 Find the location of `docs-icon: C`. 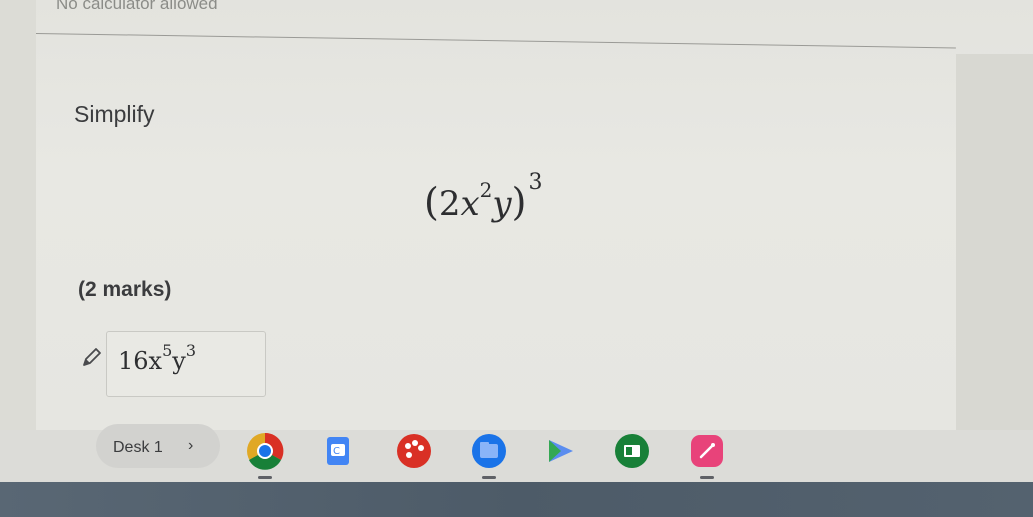

docs-icon: C is located at coordinates (338, 451).